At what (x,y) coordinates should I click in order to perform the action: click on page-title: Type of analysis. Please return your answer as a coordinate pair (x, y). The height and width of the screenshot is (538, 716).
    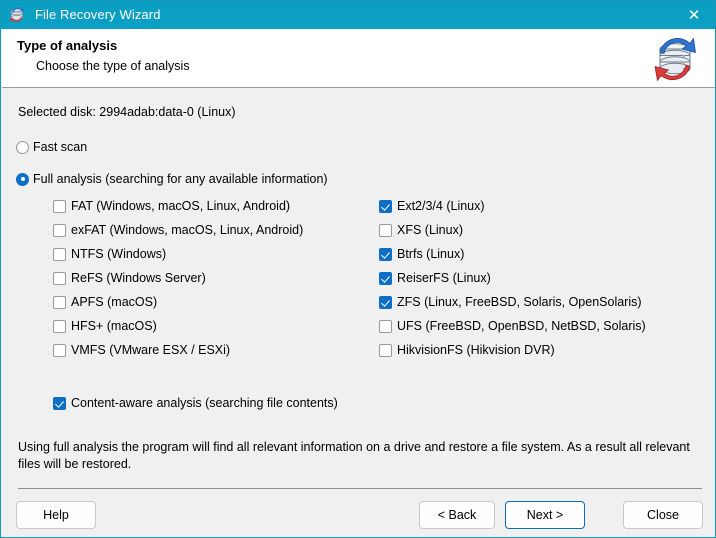
    Looking at the image, I should click on (67, 45).